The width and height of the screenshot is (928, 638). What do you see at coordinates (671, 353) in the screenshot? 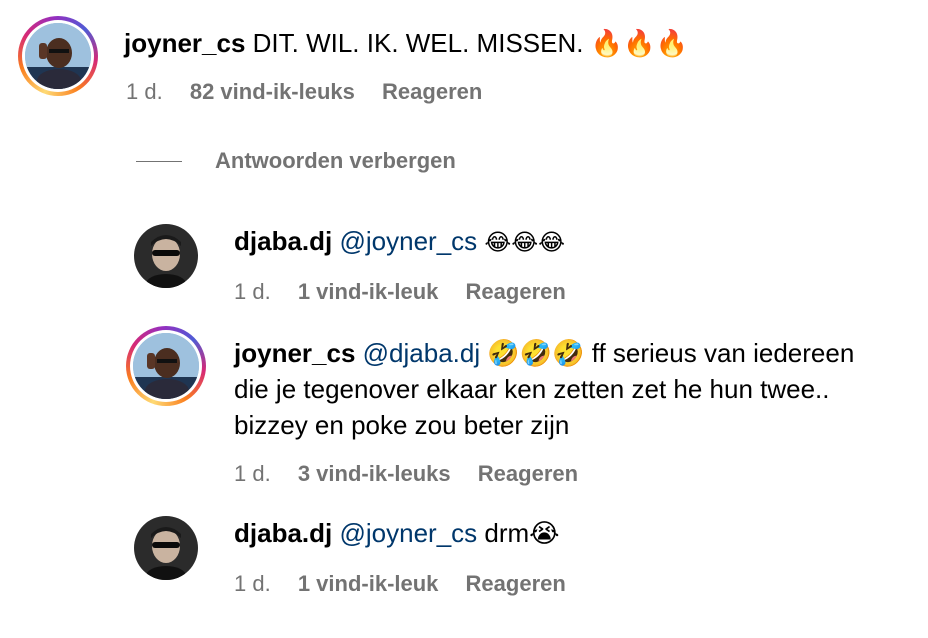
I see `comment-body-line1: 🤣🤣🤣 ff serieus van iedereen` at bounding box center [671, 353].